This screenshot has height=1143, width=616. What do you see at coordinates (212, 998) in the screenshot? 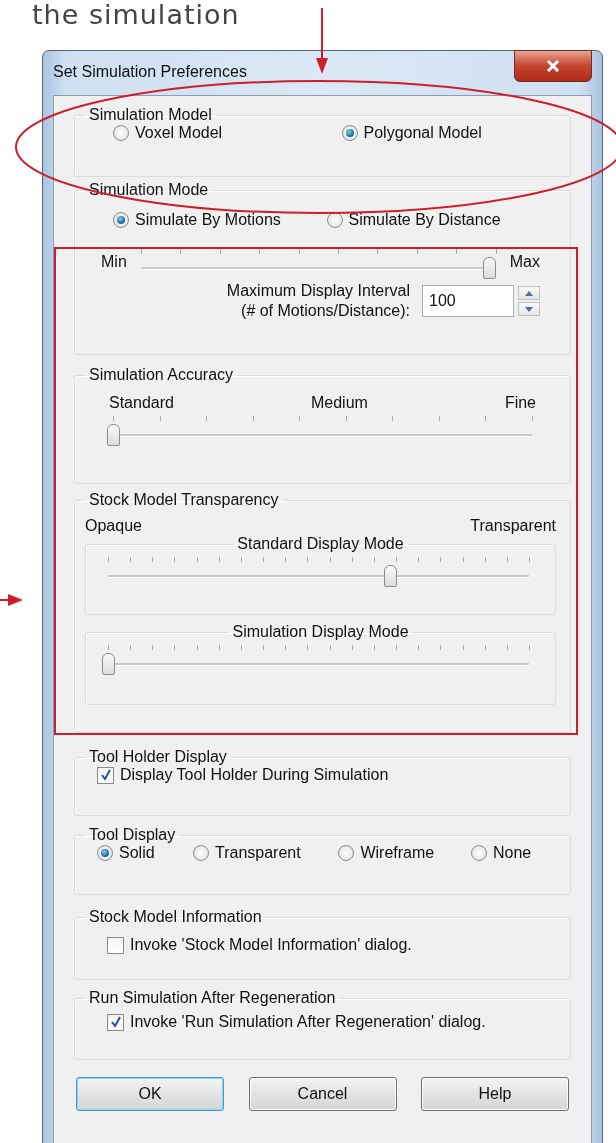
I see `group-label: Run Simulation After Regeneration` at bounding box center [212, 998].